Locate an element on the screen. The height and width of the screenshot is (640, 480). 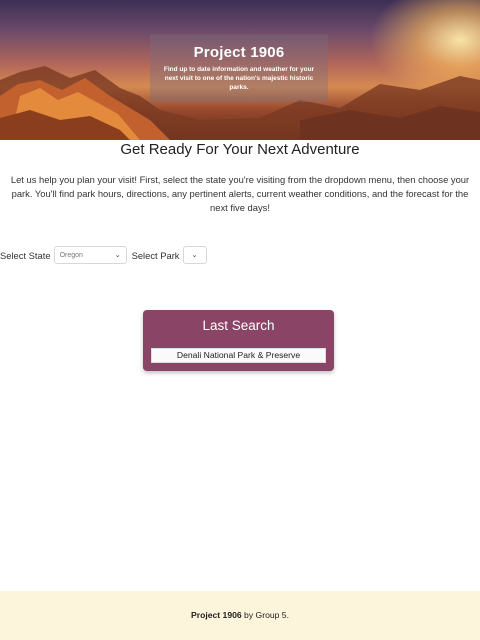
state-select-value: Oregon is located at coordinates (71, 255).